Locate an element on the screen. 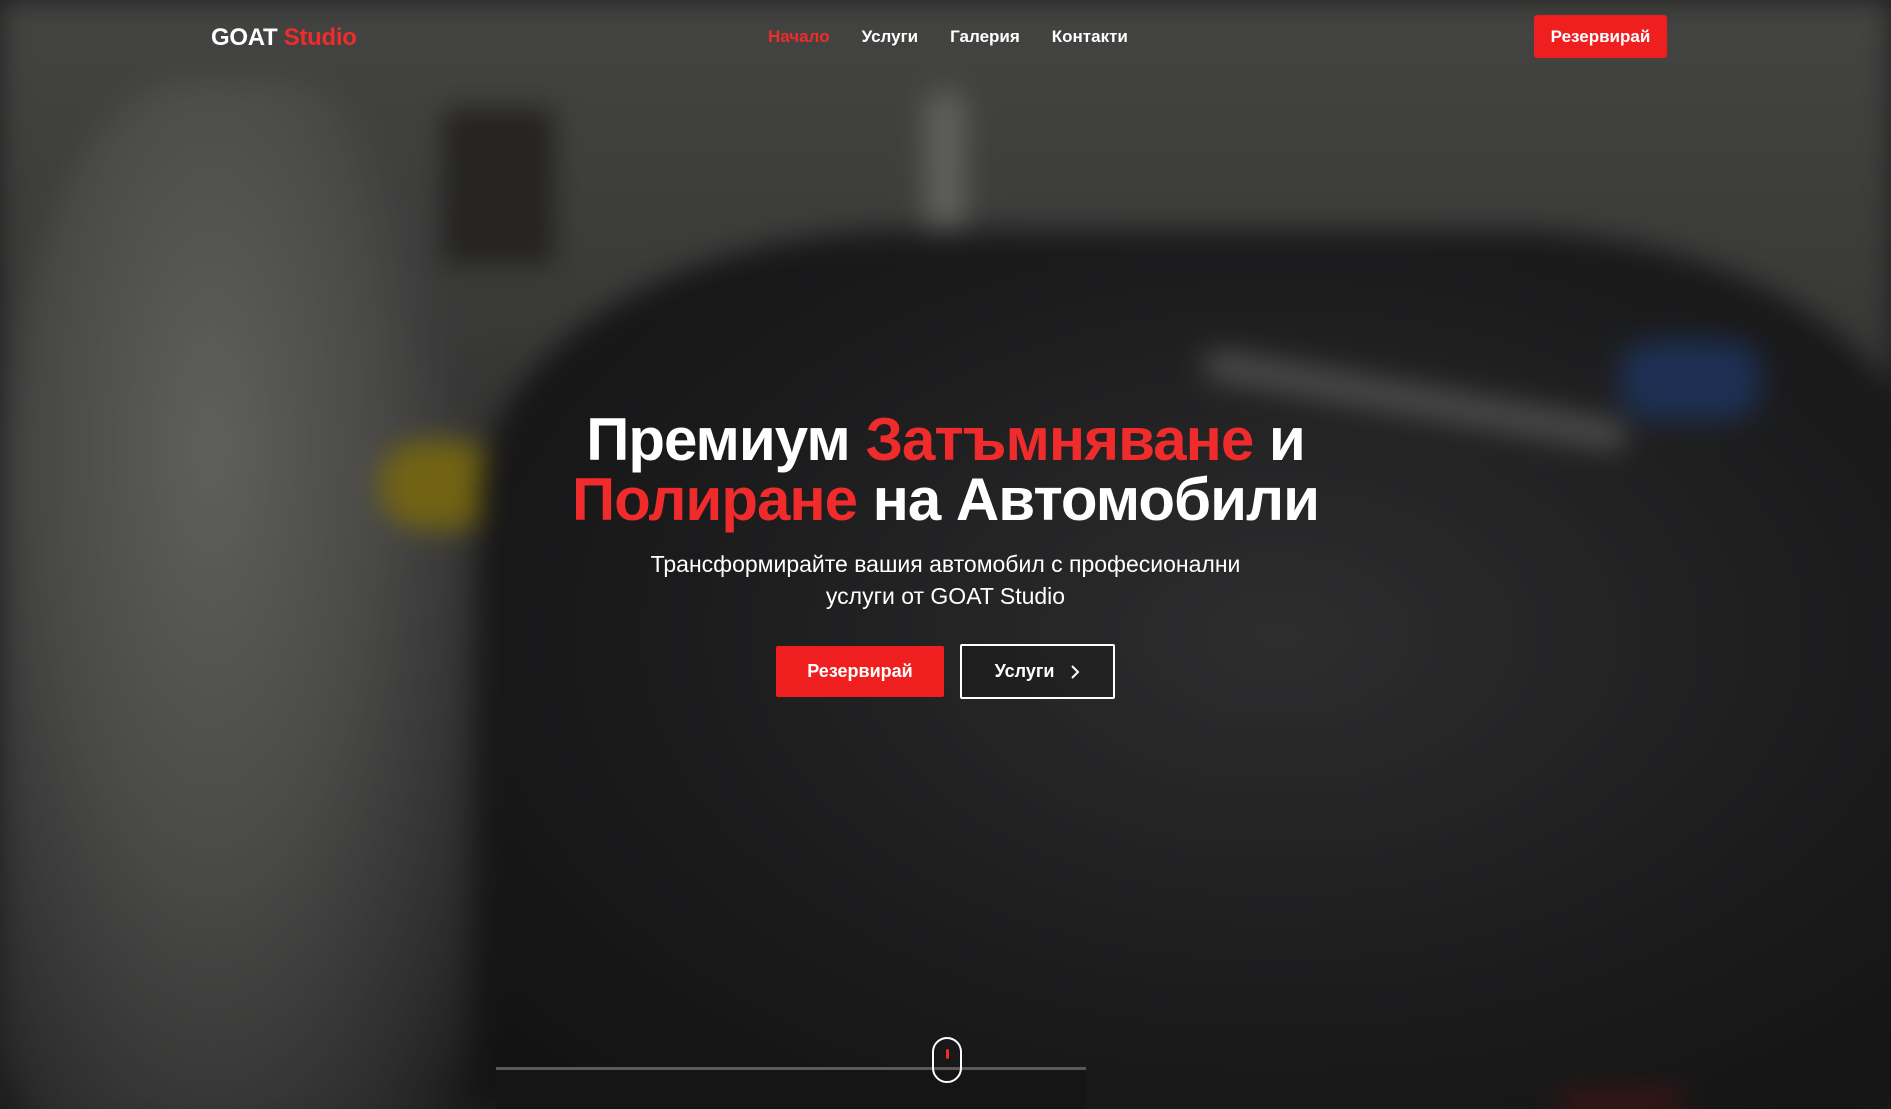 The height and width of the screenshot is (1109, 1891). brand-name-accent: Studio is located at coordinates (320, 37).